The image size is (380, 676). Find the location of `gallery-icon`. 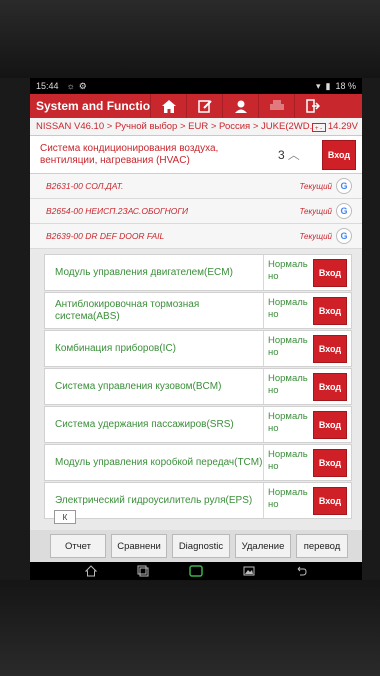

gallery-icon is located at coordinates (249, 571).